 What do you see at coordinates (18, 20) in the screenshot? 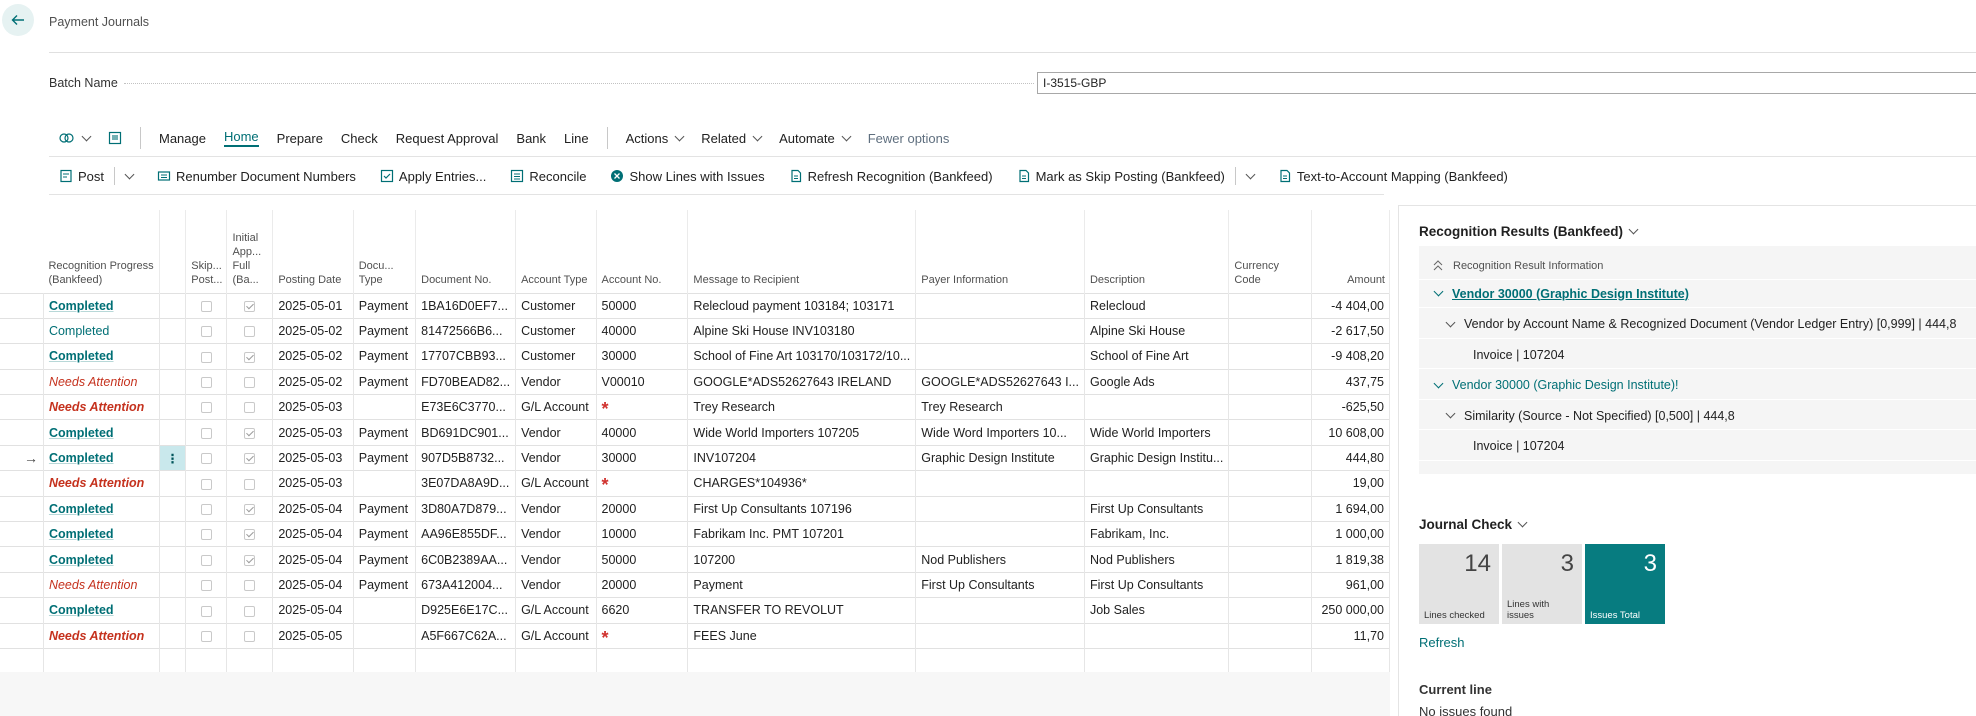
I see `back-button` at bounding box center [18, 20].